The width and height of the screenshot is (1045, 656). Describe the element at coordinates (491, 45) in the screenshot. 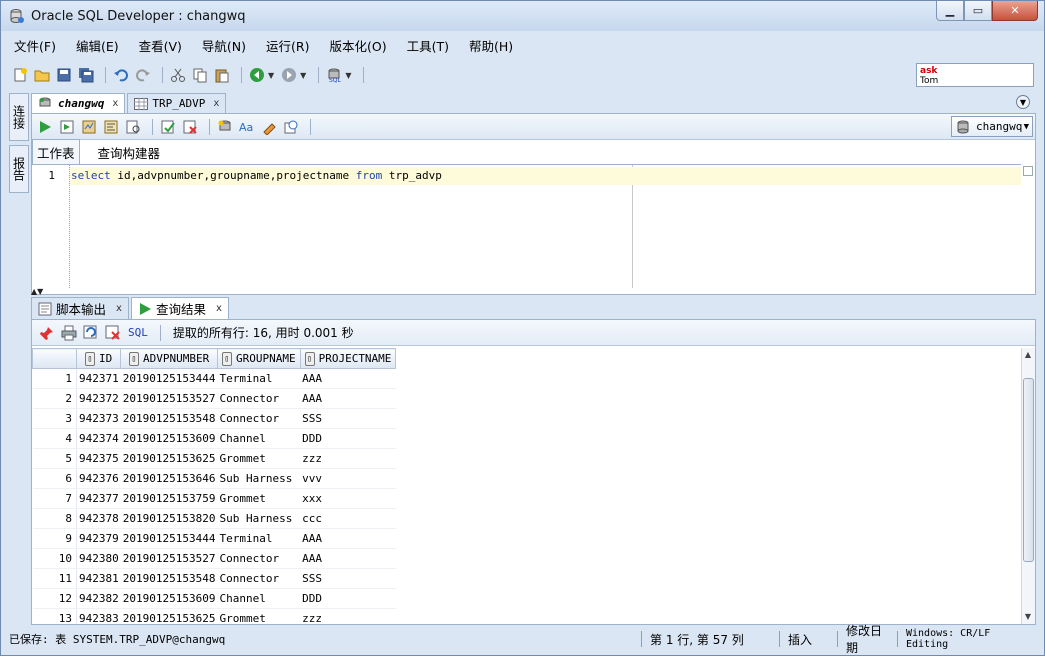

I see `menu-help: 帮助(H)` at that location.